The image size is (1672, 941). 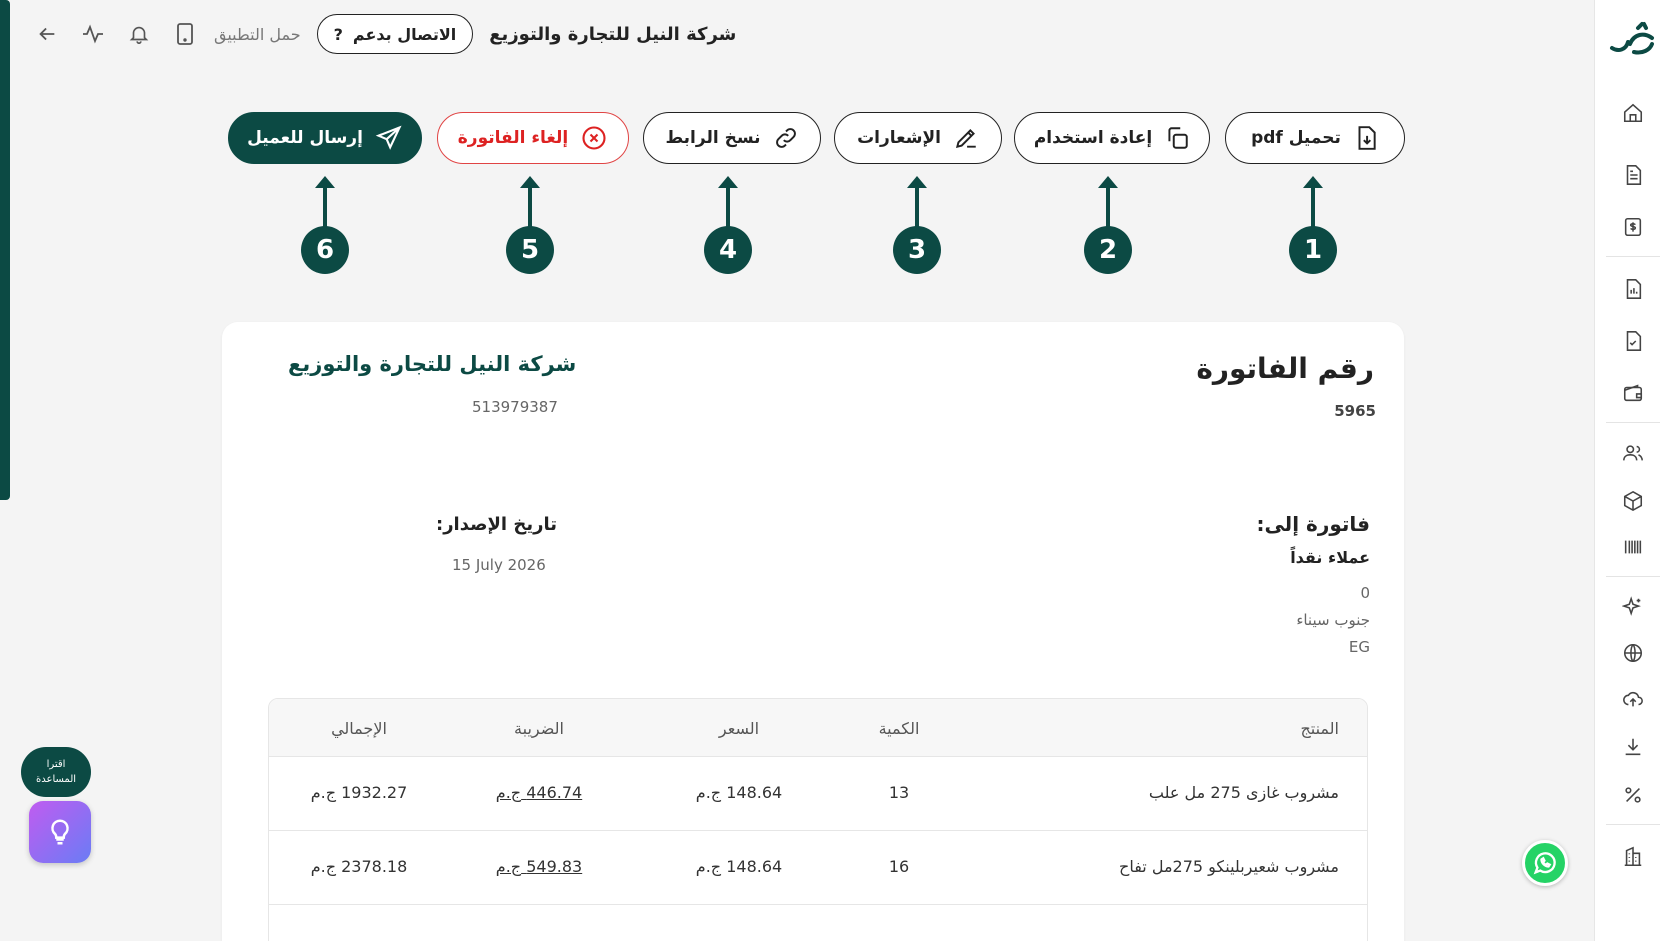 I want to click on cell-qty: 16, so click(x=899, y=866).